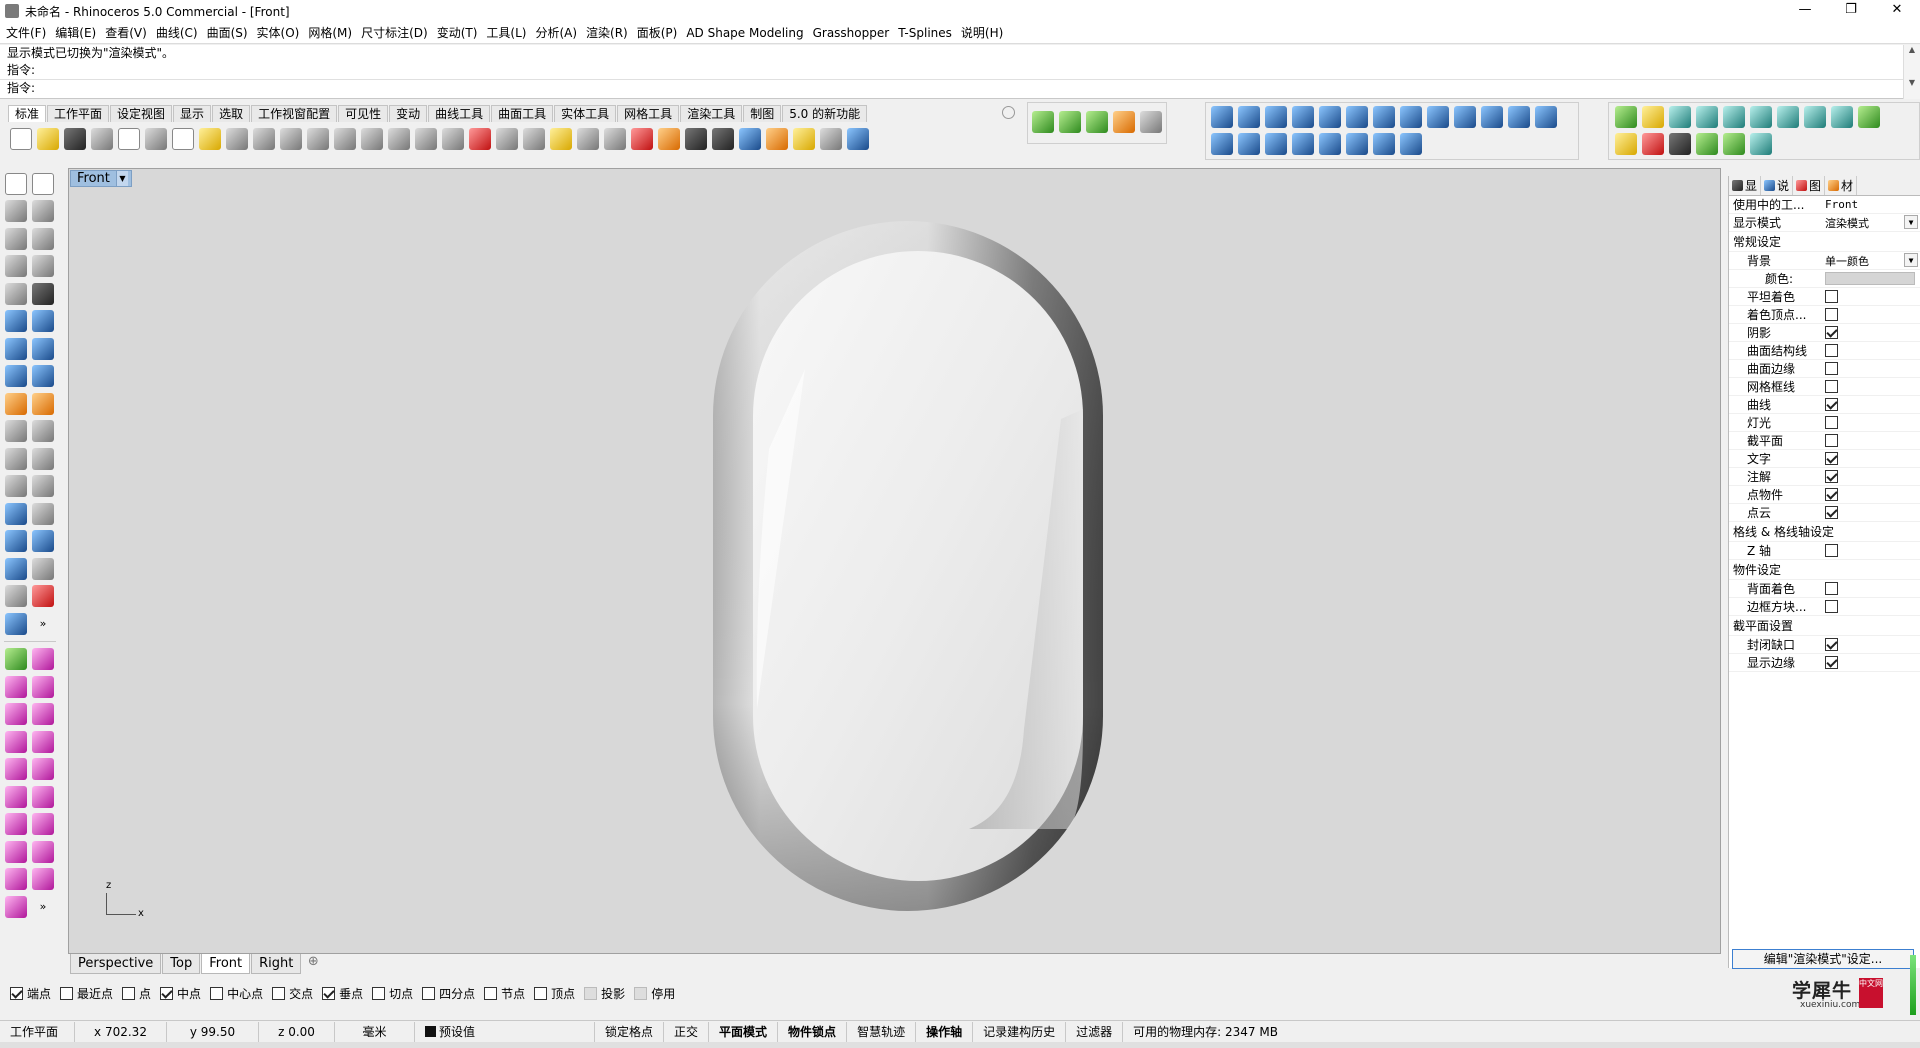 The height and width of the screenshot is (1048, 1920). I want to click on status-history: 记录建构历史, so click(1020, 1031).